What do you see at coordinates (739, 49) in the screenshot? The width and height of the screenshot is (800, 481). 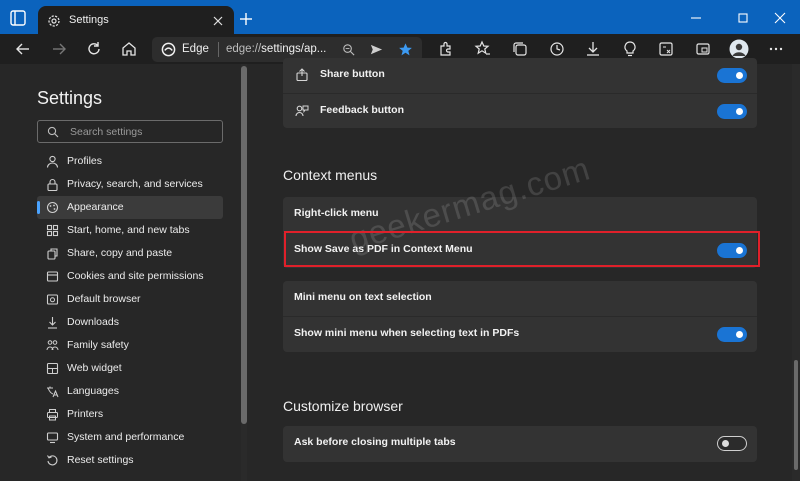 I see `profile-avatar` at bounding box center [739, 49].